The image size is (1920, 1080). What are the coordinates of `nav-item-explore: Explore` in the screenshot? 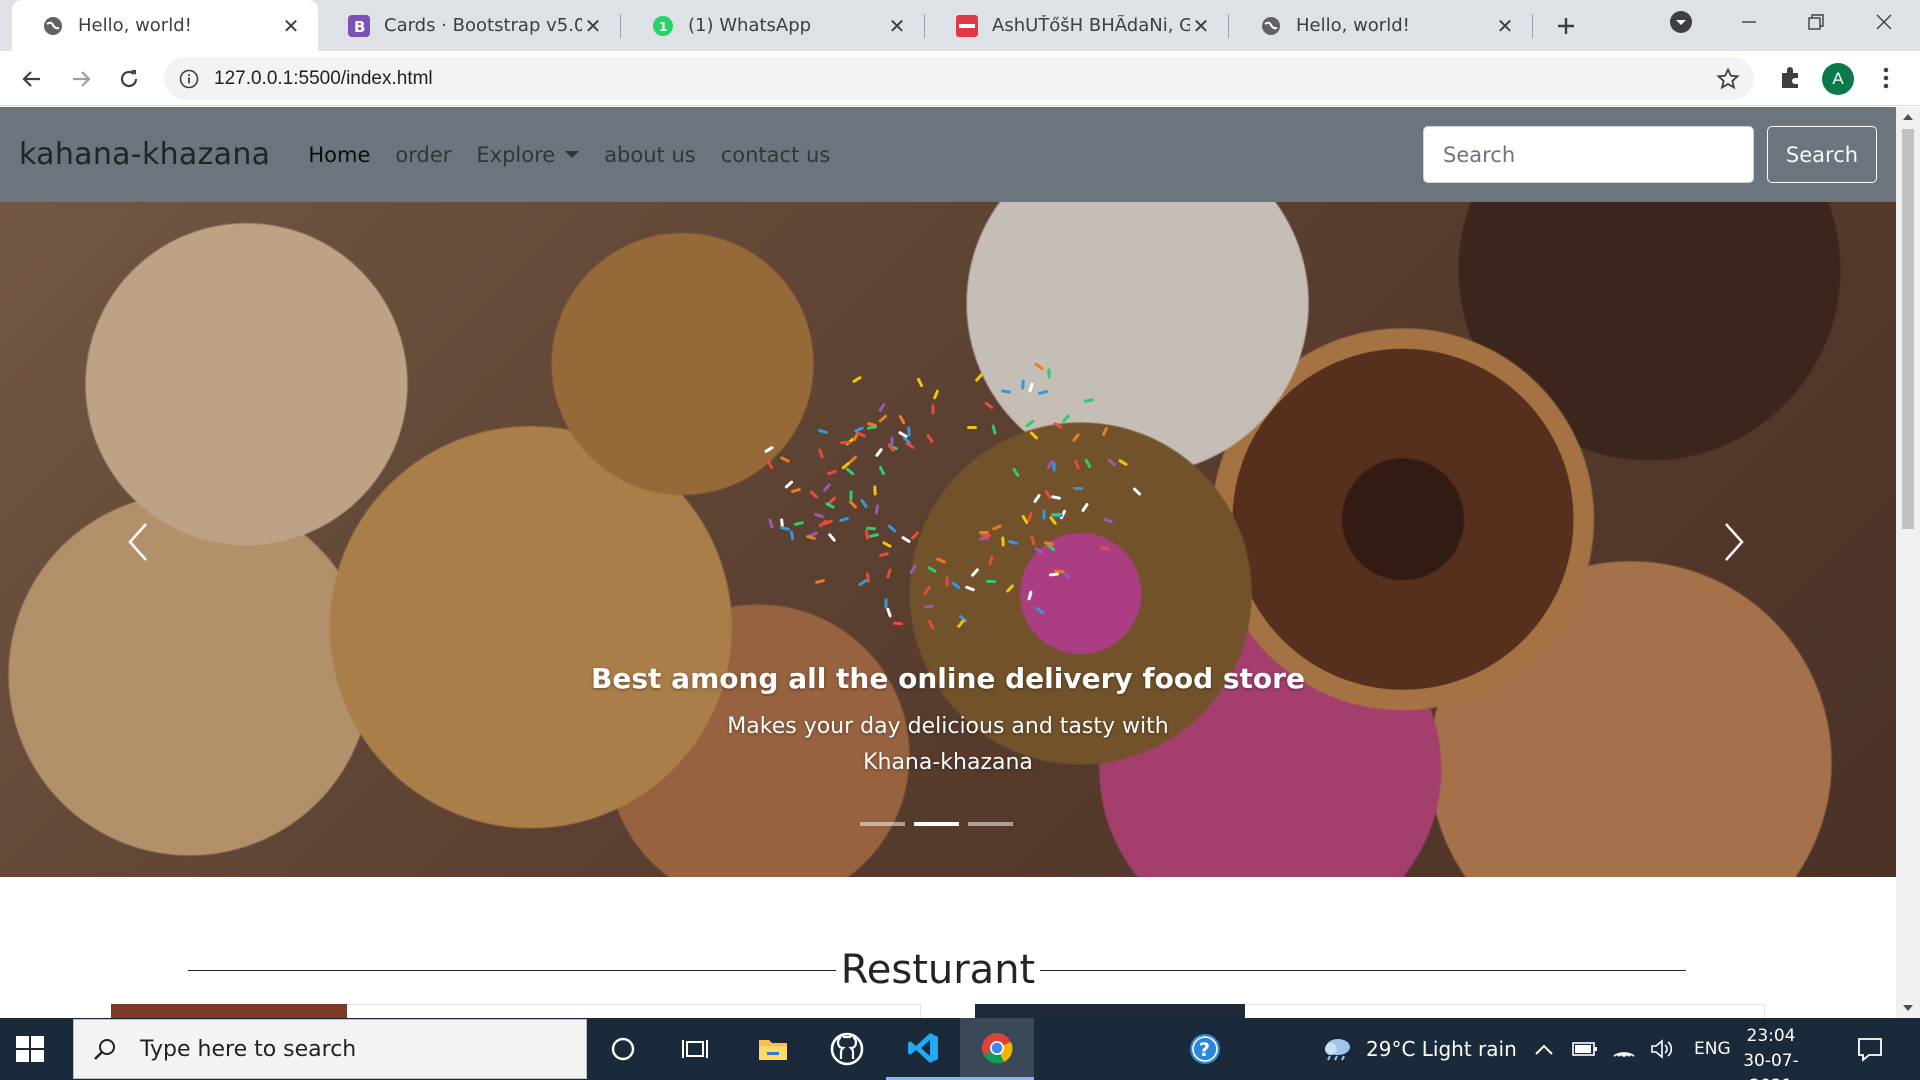 It's located at (528, 154).